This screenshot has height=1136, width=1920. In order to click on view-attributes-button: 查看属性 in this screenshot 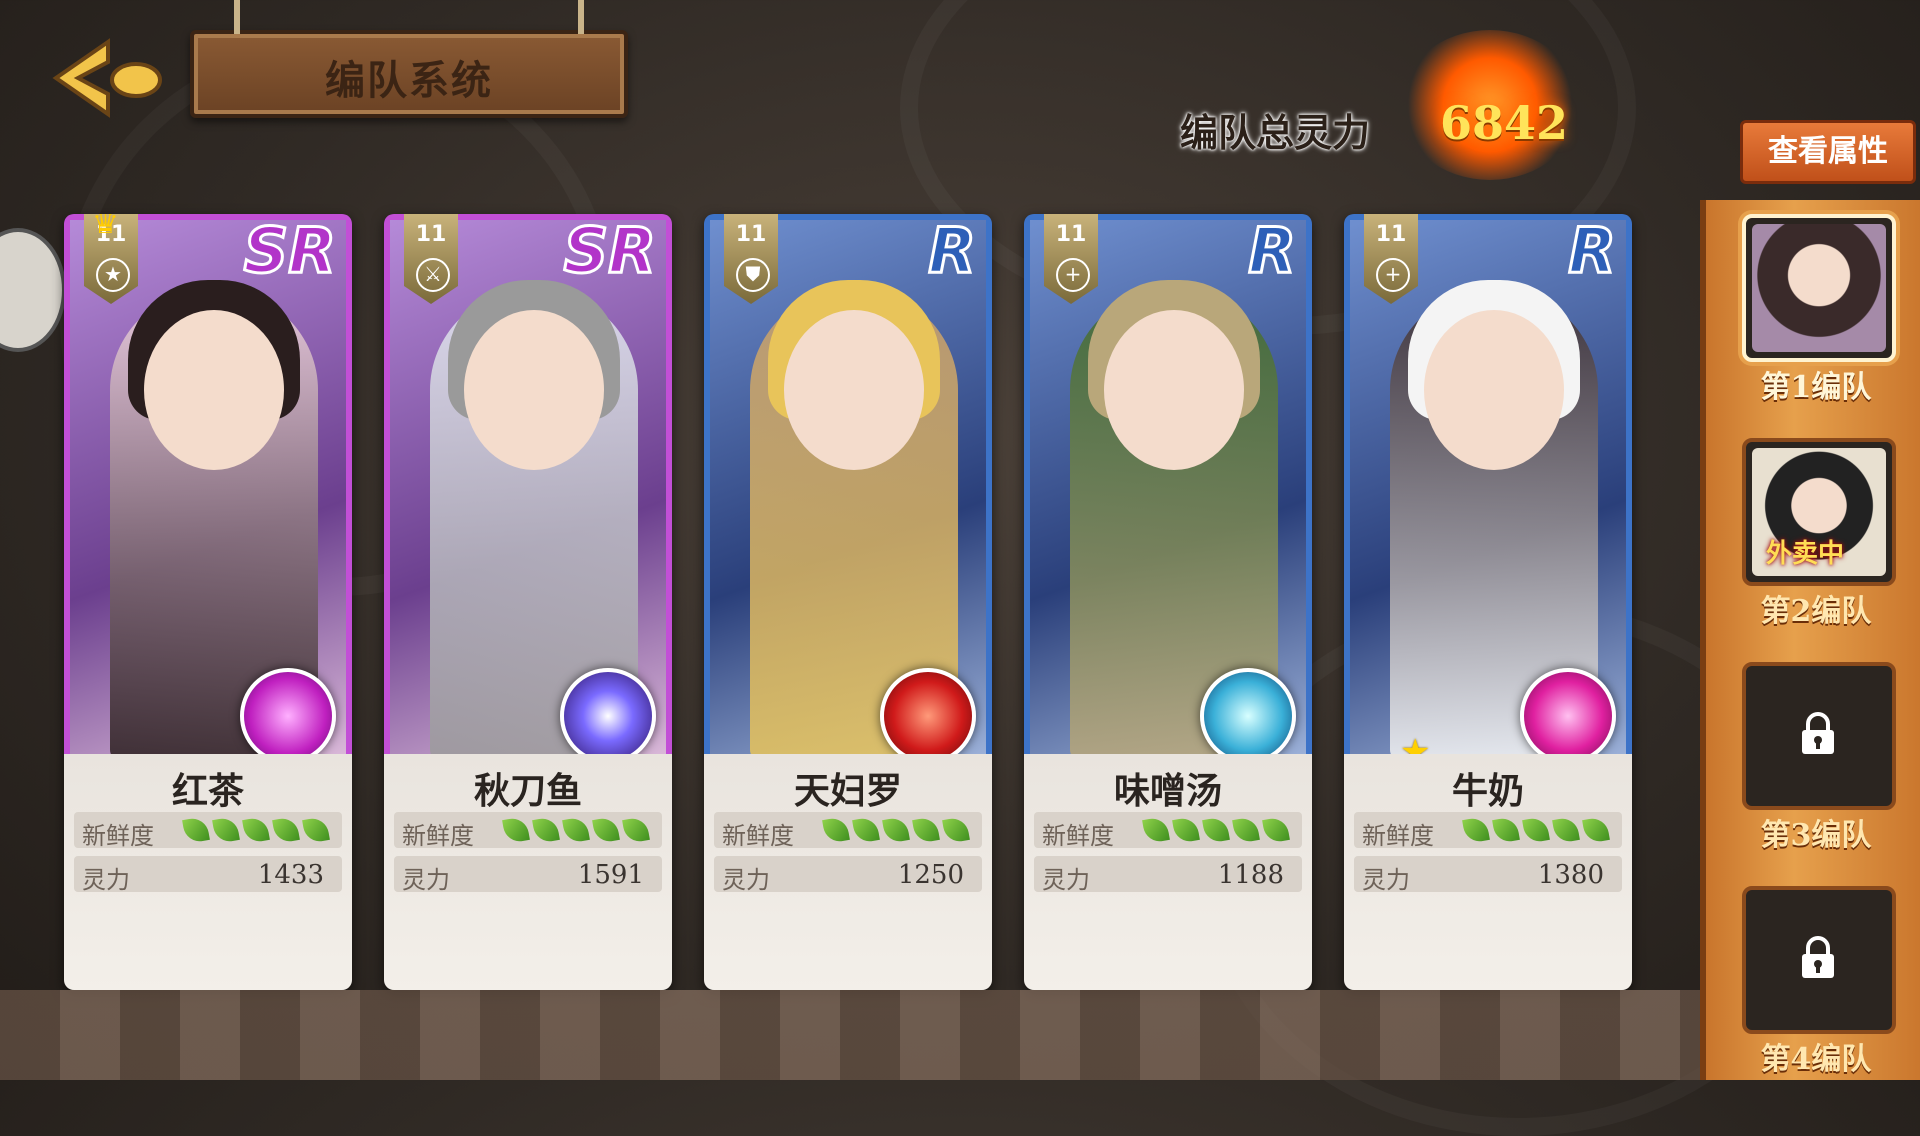, I will do `click(1828, 152)`.